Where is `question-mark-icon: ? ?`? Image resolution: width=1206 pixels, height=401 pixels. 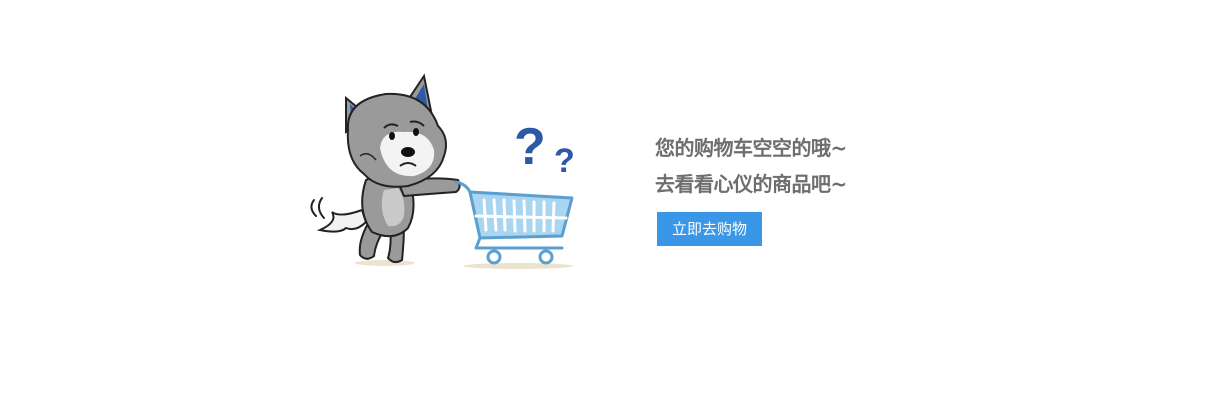
question-mark-icon: ? ? is located at coordinates (544, 149).